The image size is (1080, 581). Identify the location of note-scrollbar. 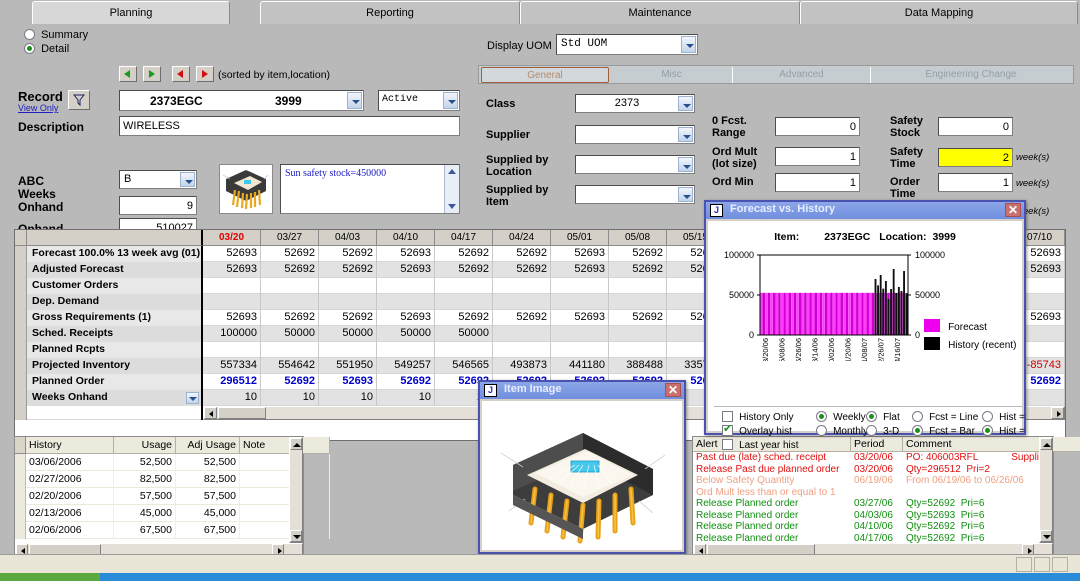
(451, 189).